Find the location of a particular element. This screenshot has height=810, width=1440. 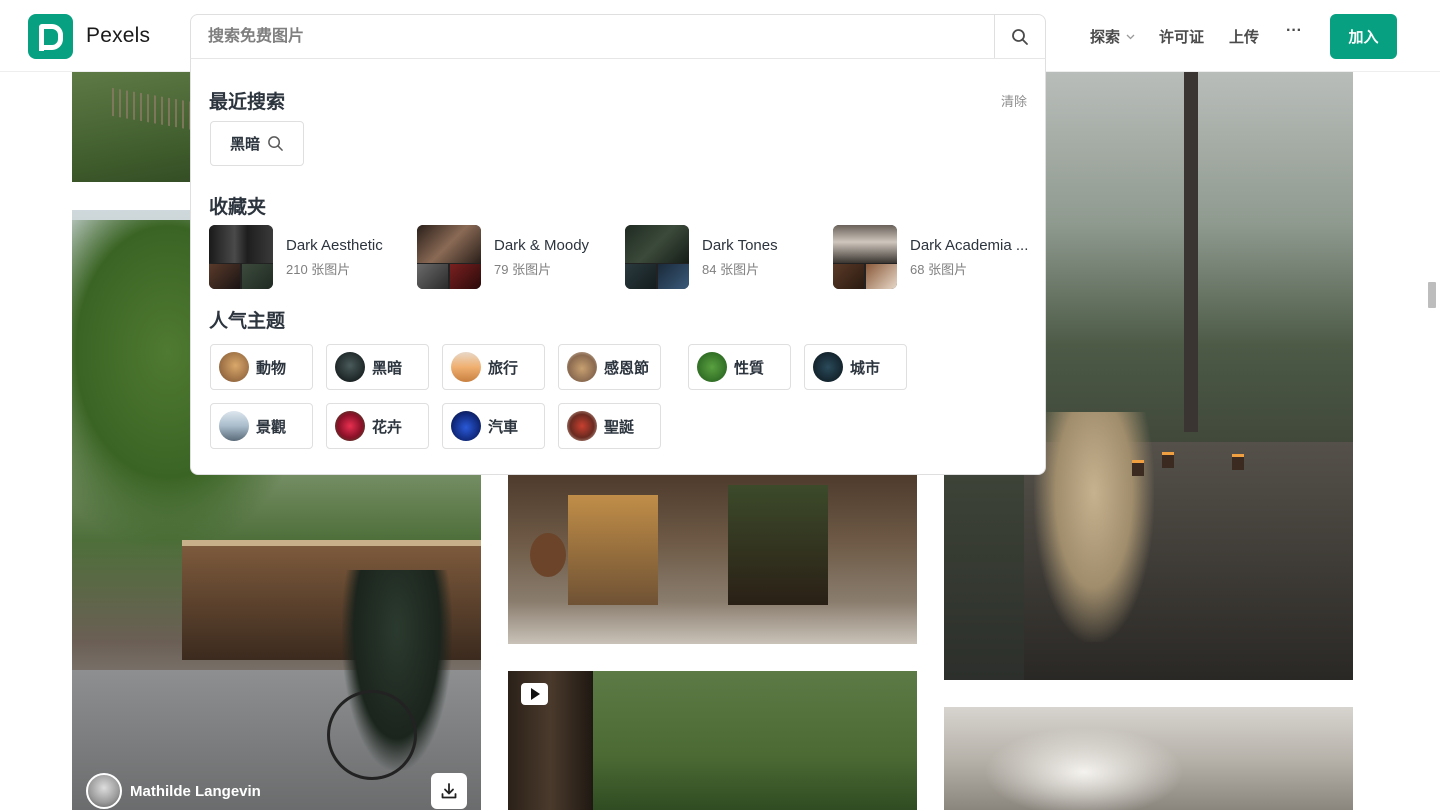

download-button is located at coordinates (449, 791).